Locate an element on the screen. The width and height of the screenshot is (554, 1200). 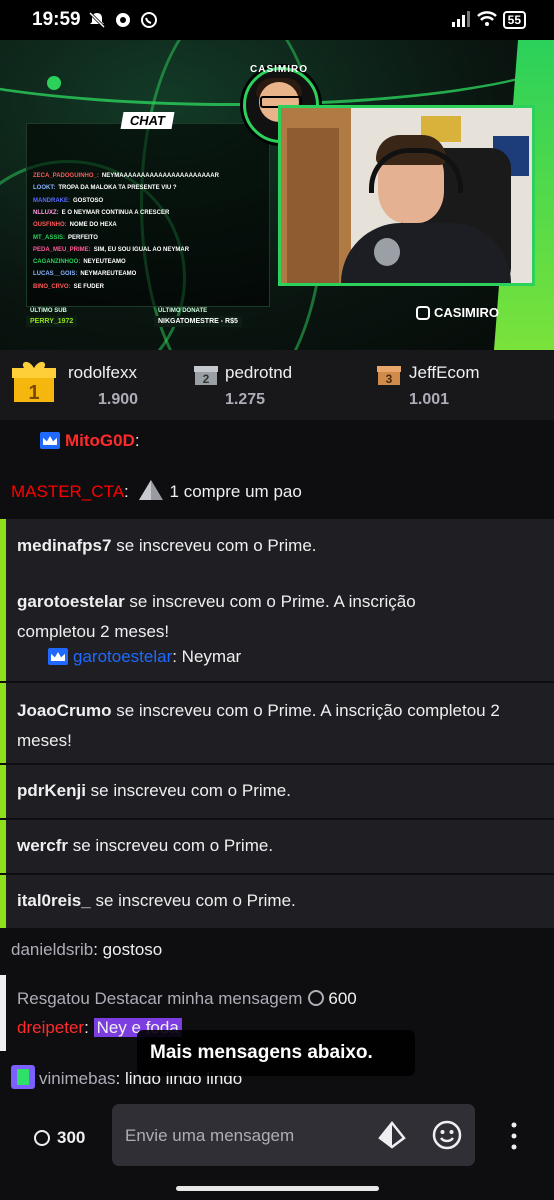
instagram-handle: CASIMIRO is located at coordinates (457, 312).